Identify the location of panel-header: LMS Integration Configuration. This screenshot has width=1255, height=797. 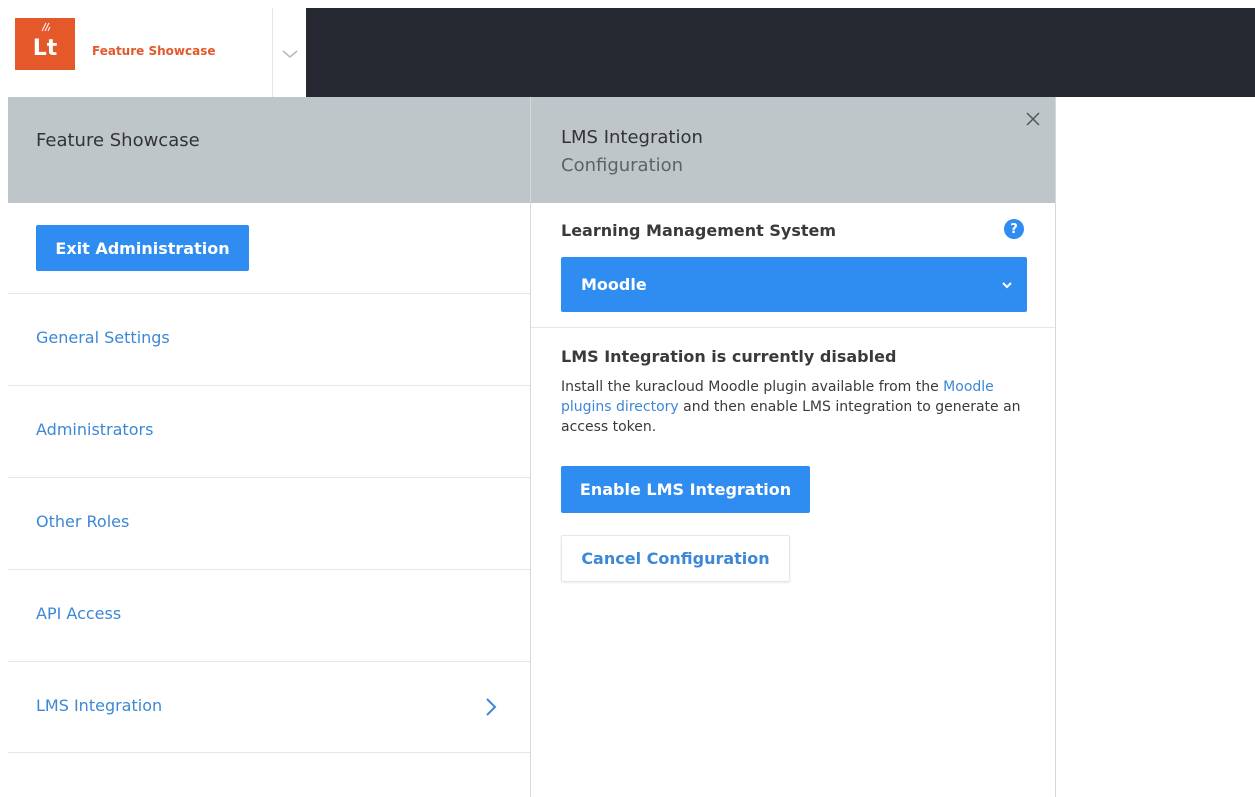
(793, 150).